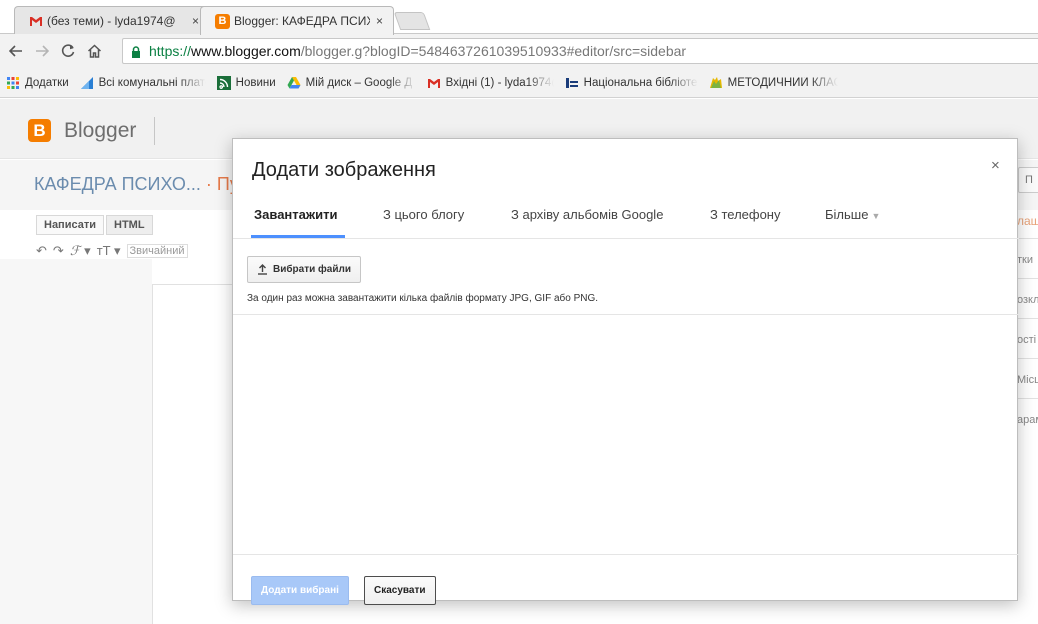  Describe the element at coordinates (222, 21) in the screenshot. I see `blogger-icon: B` at that location.